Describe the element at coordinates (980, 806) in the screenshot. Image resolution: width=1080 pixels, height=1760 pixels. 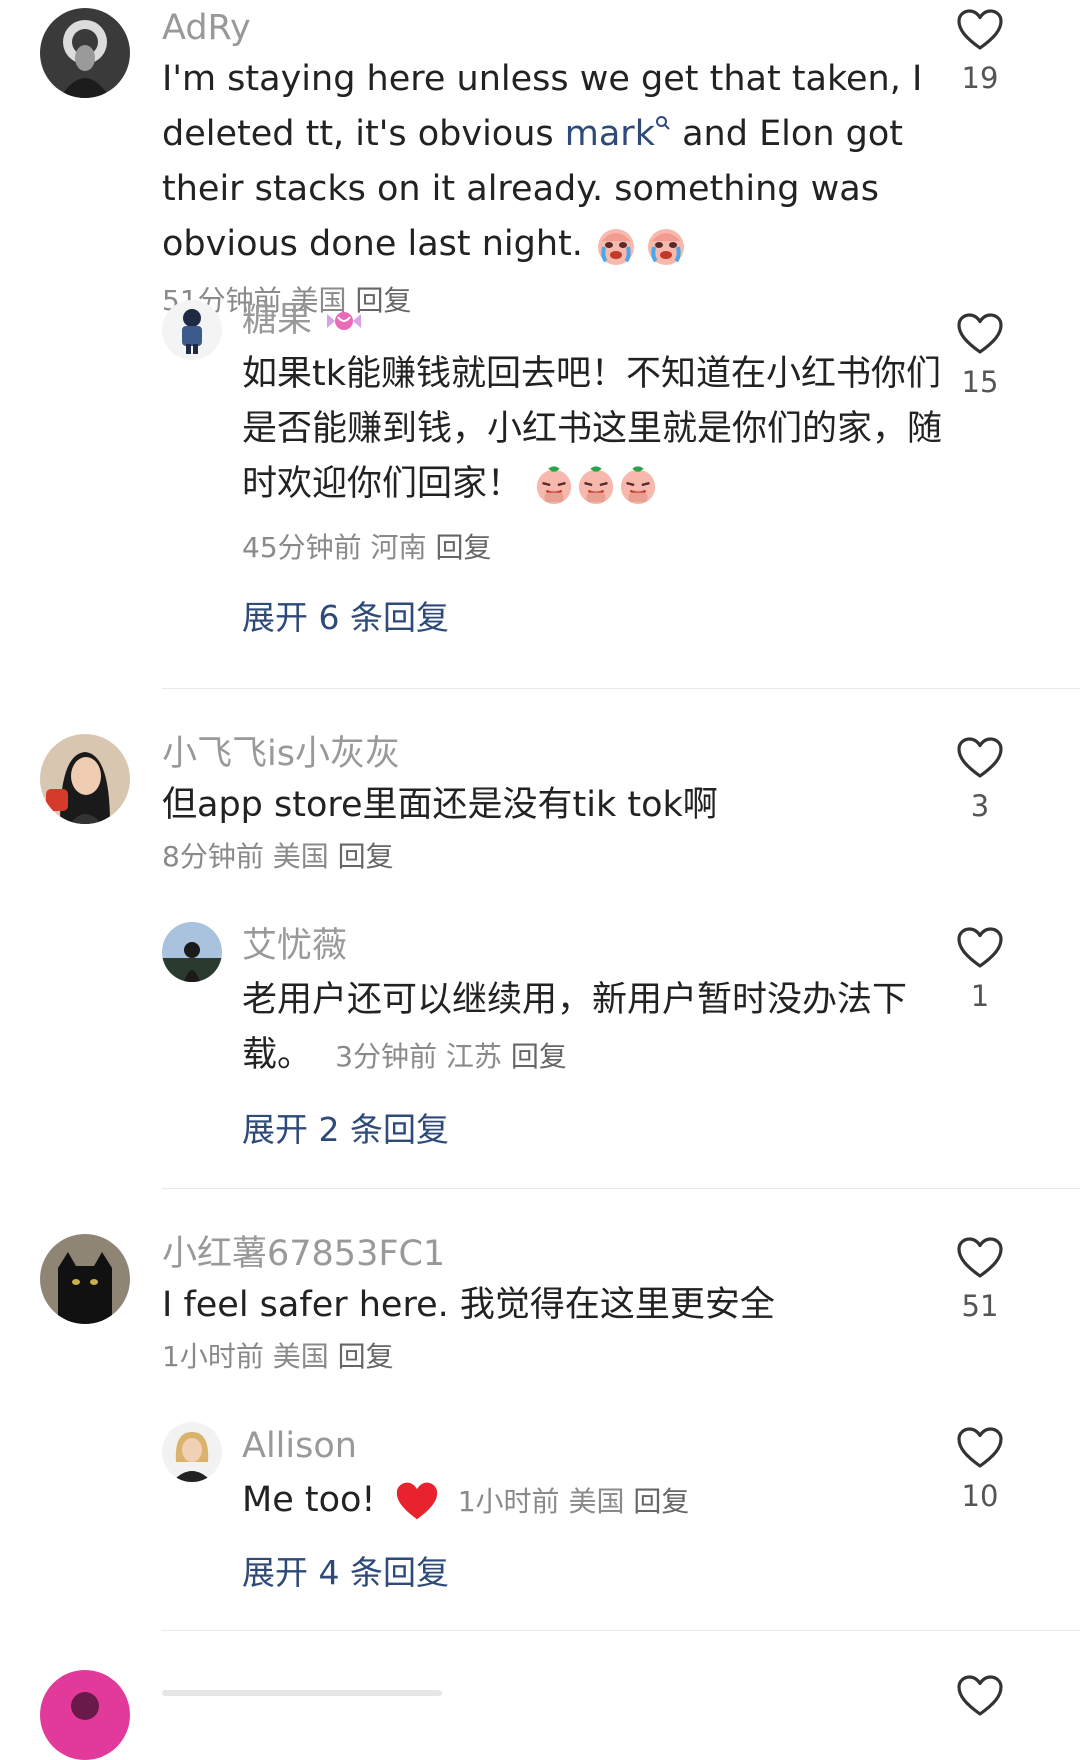
I see `like-count: 3` at that location.